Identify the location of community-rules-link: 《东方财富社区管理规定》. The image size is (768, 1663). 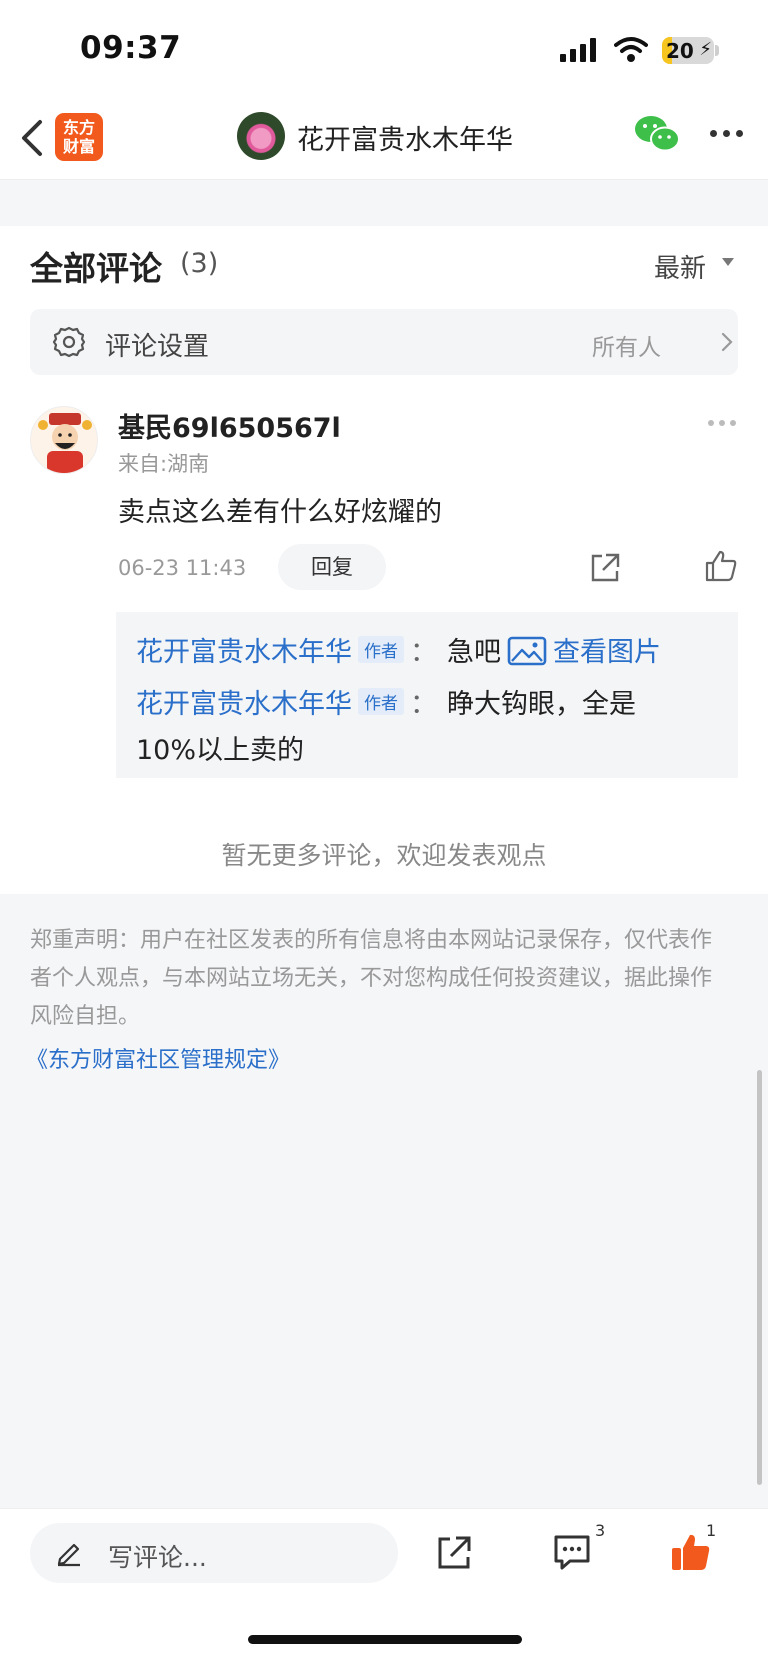
(158, 1058).